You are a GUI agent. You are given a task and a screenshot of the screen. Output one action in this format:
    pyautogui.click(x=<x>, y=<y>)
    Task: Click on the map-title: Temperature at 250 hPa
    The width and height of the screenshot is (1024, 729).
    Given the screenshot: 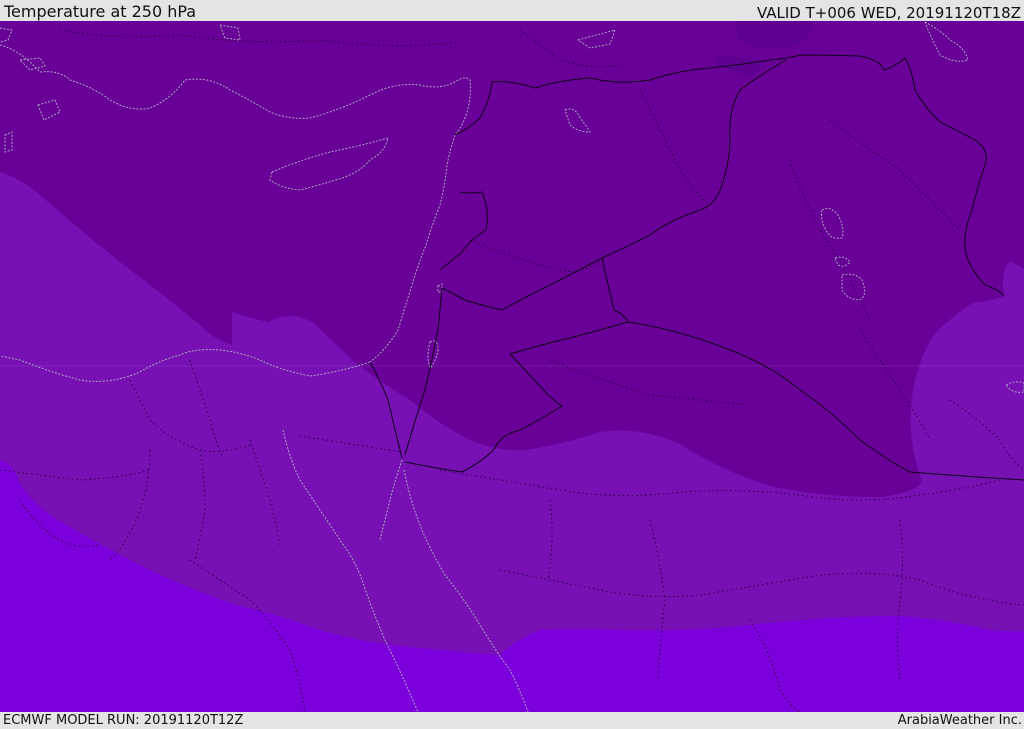 What is the action you would take?
    pyautogui.click(x=100, y=11)
    